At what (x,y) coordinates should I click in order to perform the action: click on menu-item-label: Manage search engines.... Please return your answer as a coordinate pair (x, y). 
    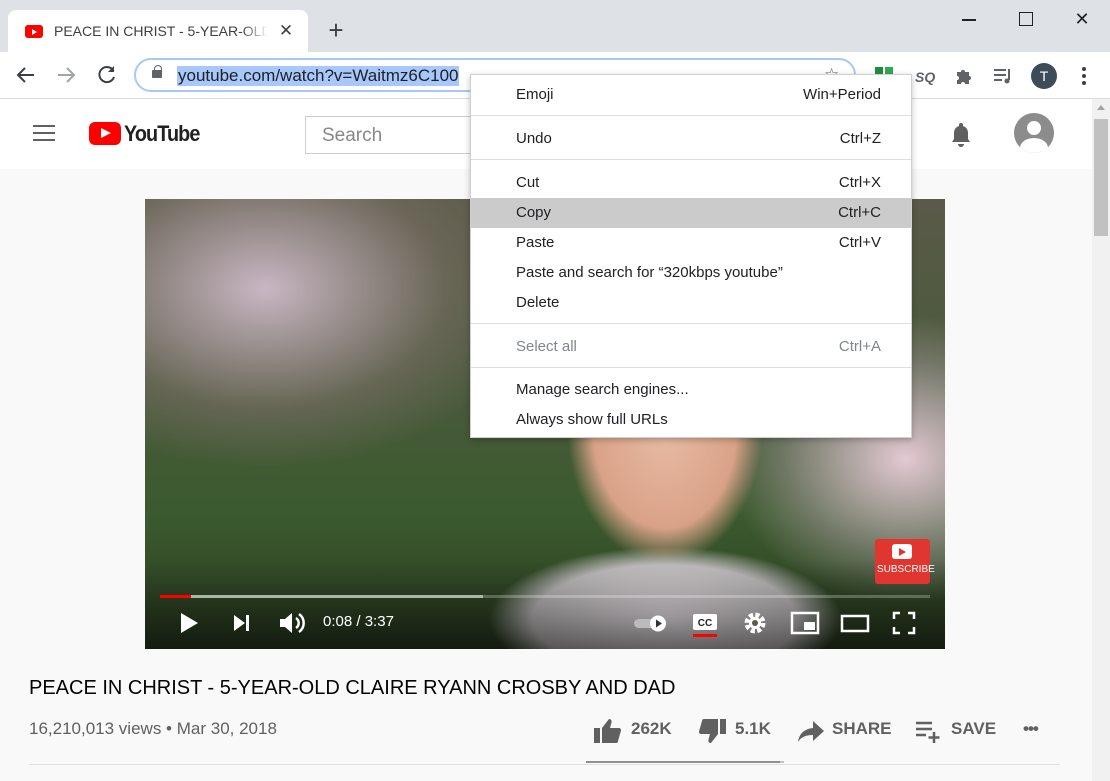
    Looking at the image, I should click on (602, 389).